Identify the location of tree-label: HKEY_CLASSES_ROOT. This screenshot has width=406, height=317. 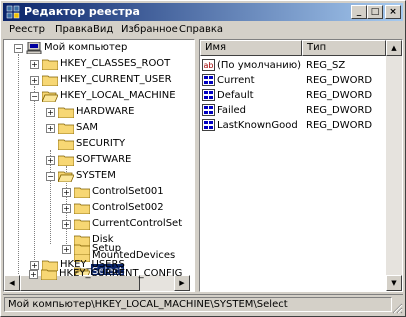
(115, 63).